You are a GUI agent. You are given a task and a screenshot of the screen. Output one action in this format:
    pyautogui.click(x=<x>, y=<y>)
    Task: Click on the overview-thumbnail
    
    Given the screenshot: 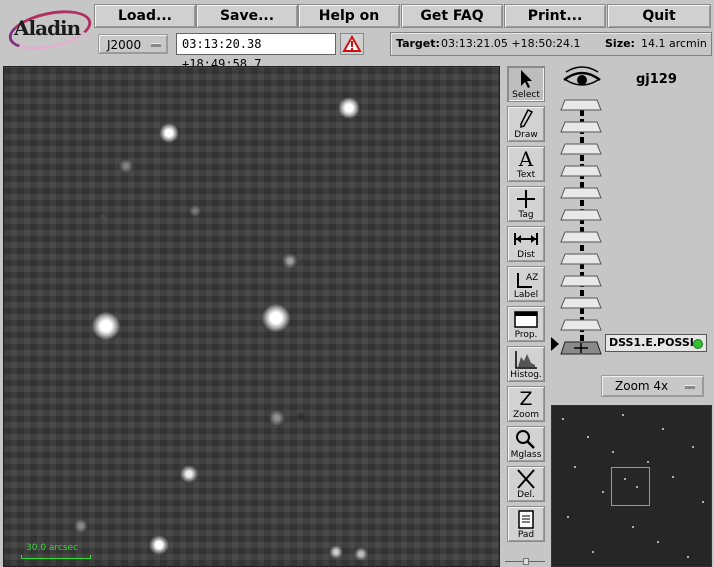 What is the action you would take?
    pyautogui.click(x=631, y=486)
    